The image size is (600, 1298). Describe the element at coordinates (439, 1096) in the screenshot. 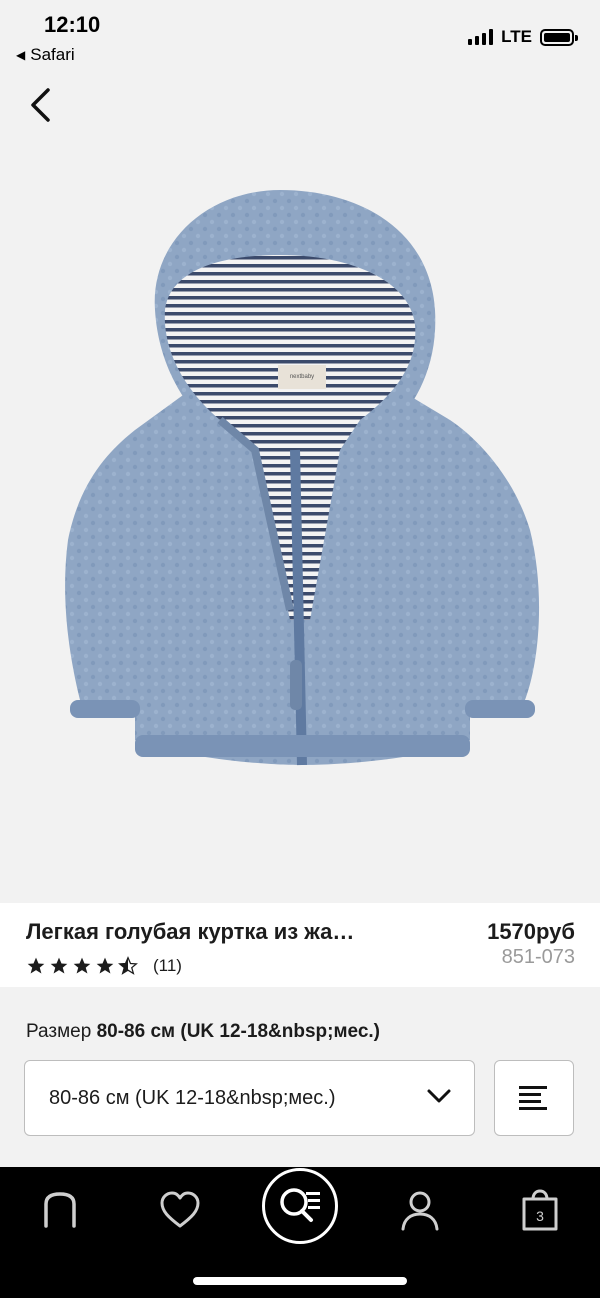

I see `chevron-down-icon` at that location.